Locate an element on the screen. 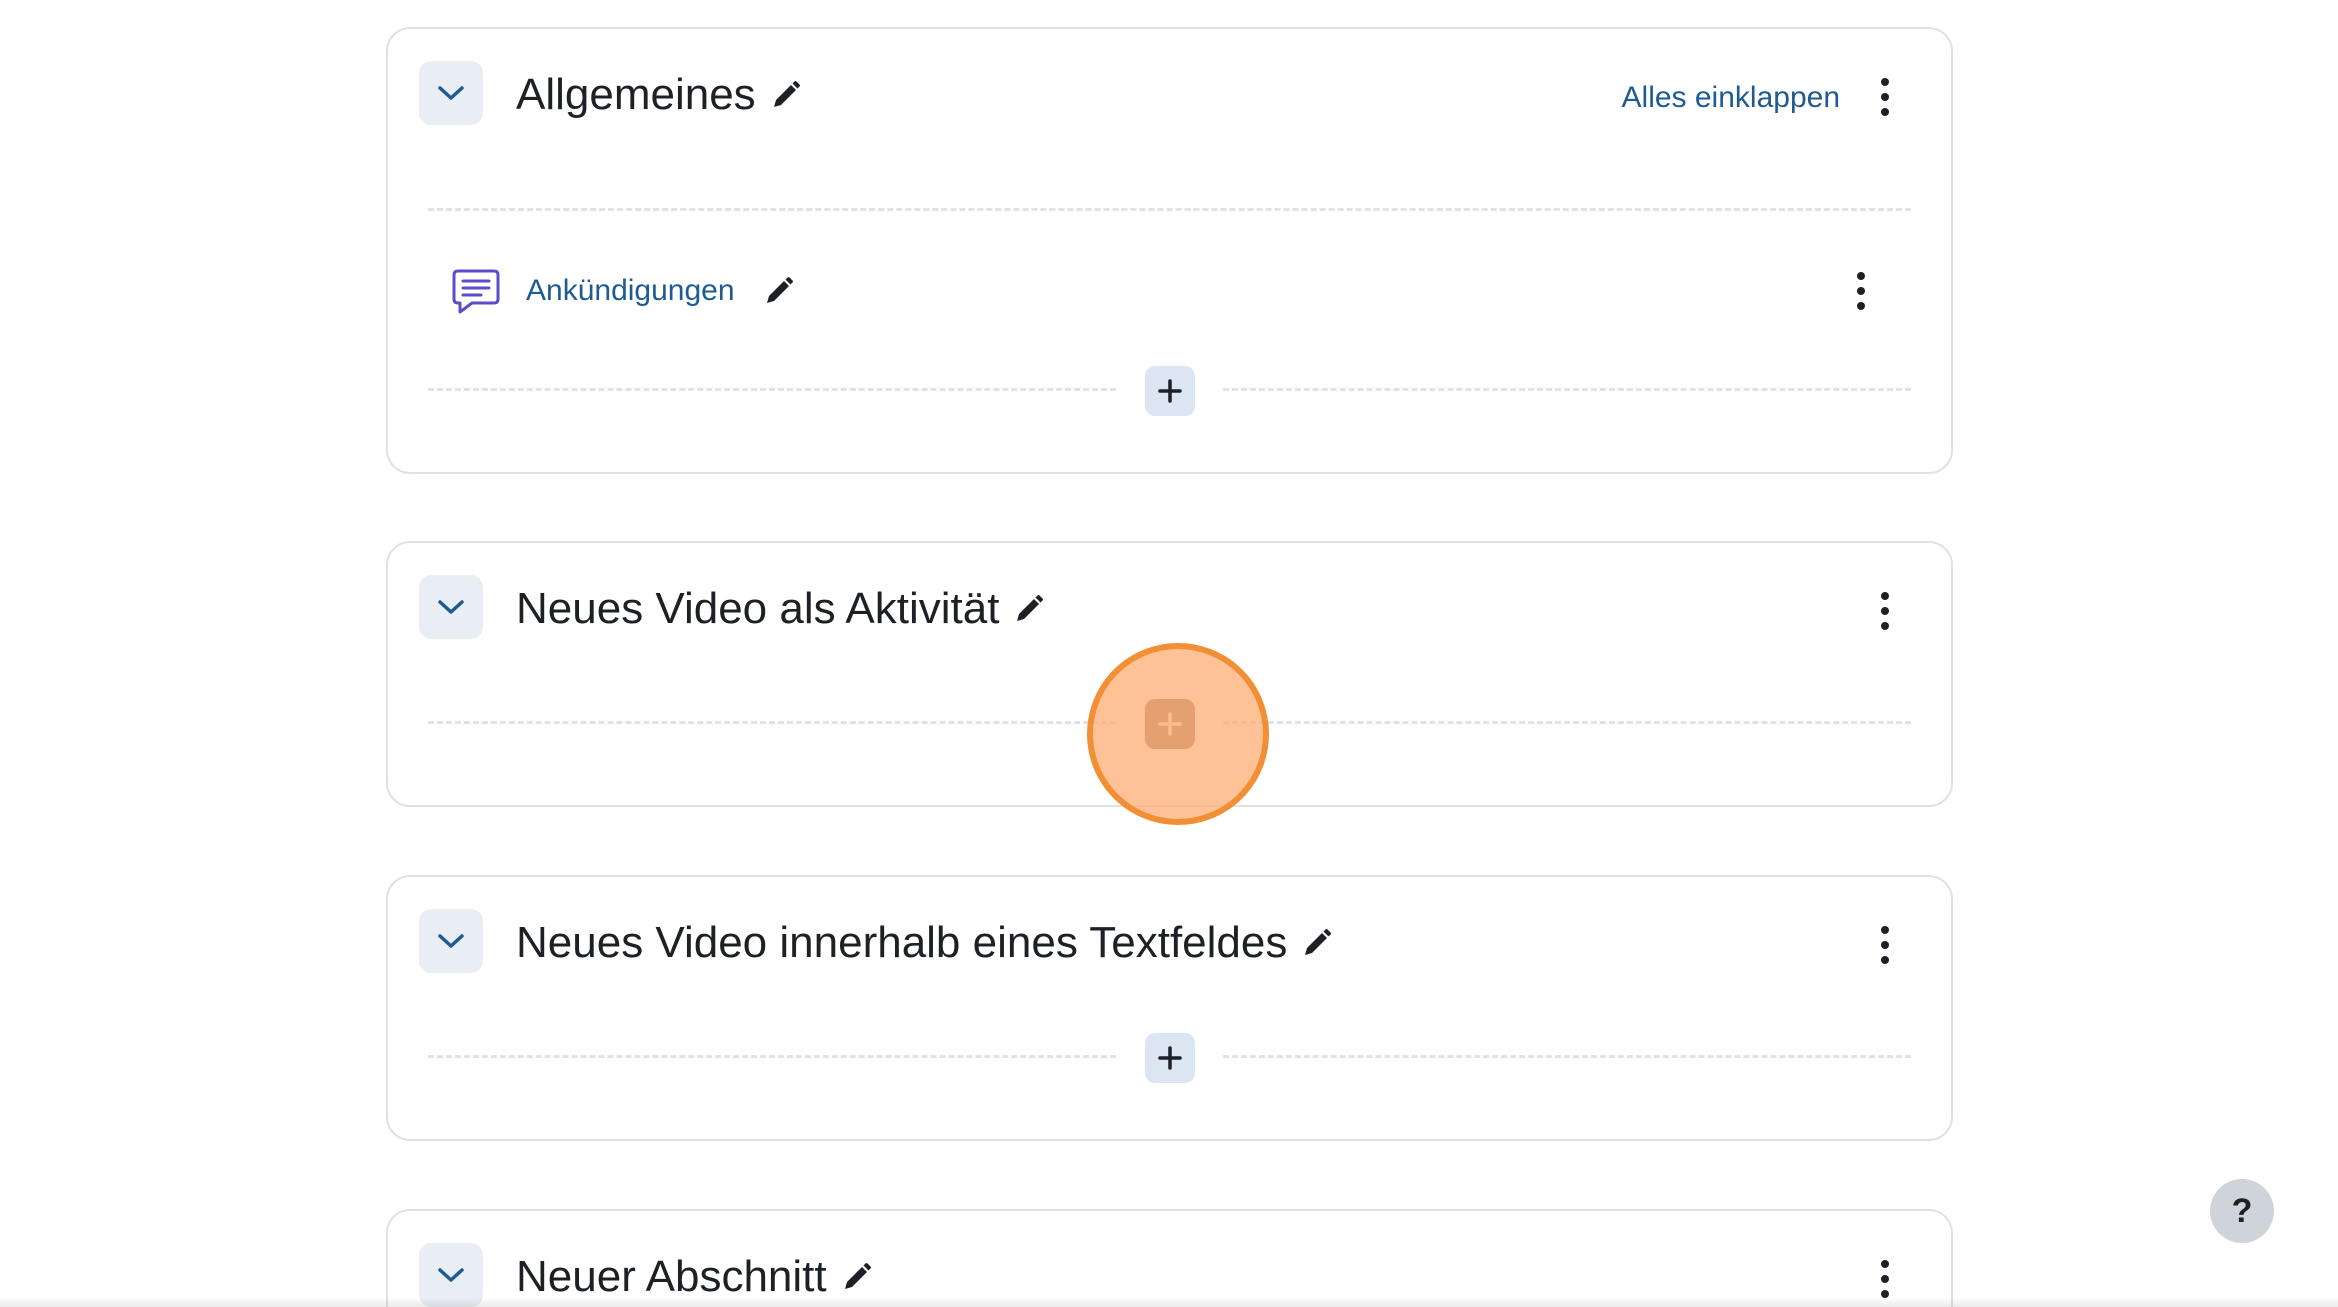 This screenshot has height=1307, width=2338. activity-item: Ankündigungen is located at coordinates (622, 291).